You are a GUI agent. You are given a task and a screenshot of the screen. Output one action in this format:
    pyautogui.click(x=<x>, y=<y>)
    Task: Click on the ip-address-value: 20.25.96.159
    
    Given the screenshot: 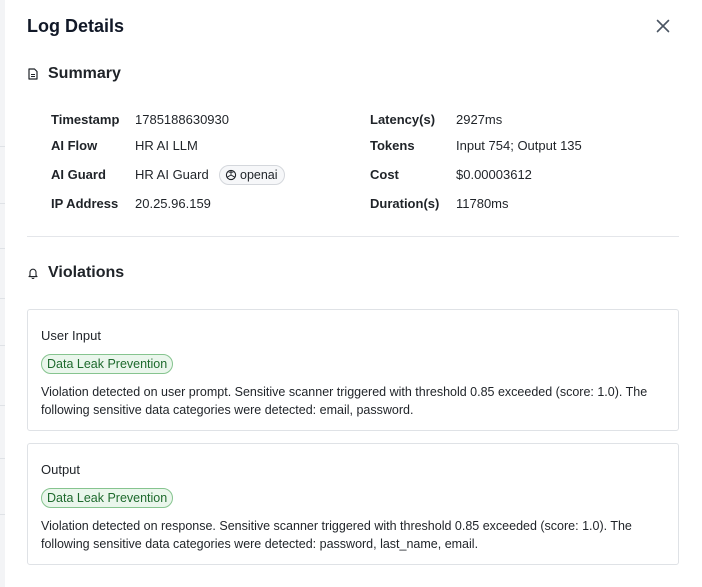 What is the action you would take?
    pyautogui.click(x=173, y=203)
    